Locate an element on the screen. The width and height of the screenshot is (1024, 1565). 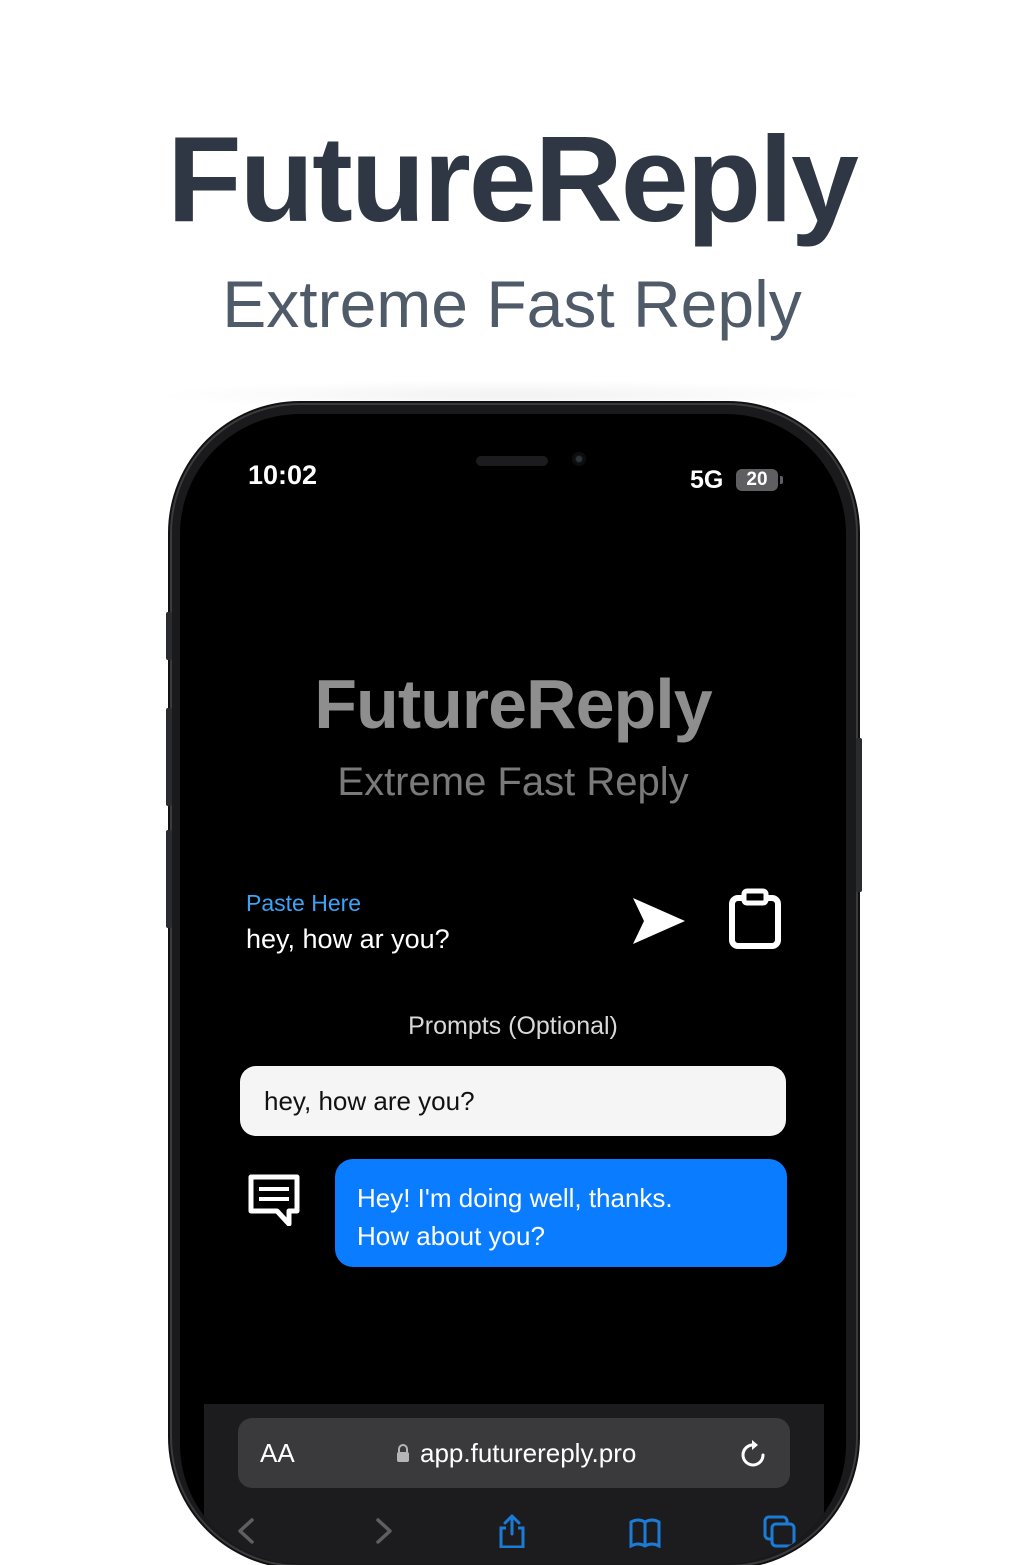
send-icon is located at coordinates (659, 921).